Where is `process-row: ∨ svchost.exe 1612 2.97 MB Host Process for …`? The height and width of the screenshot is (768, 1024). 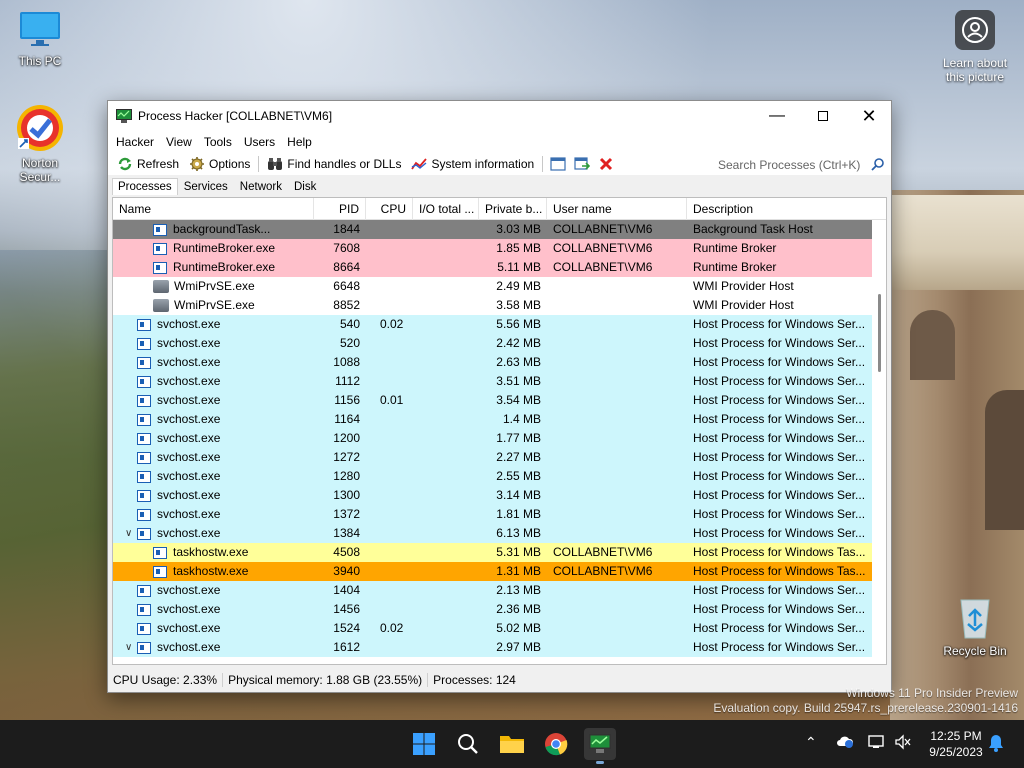 process-row: ∨ svchost.exe 1612 2.97 MB Host Process for … is located at coordinates (499, 647).